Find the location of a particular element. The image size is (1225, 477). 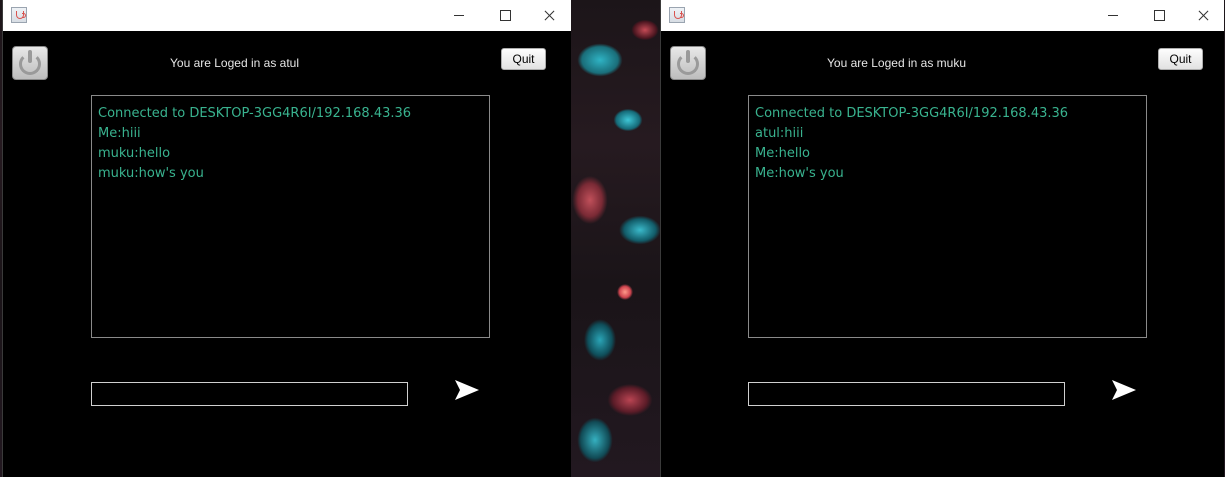

chat-message: atul:hiii is located at coordinates (779, 133).